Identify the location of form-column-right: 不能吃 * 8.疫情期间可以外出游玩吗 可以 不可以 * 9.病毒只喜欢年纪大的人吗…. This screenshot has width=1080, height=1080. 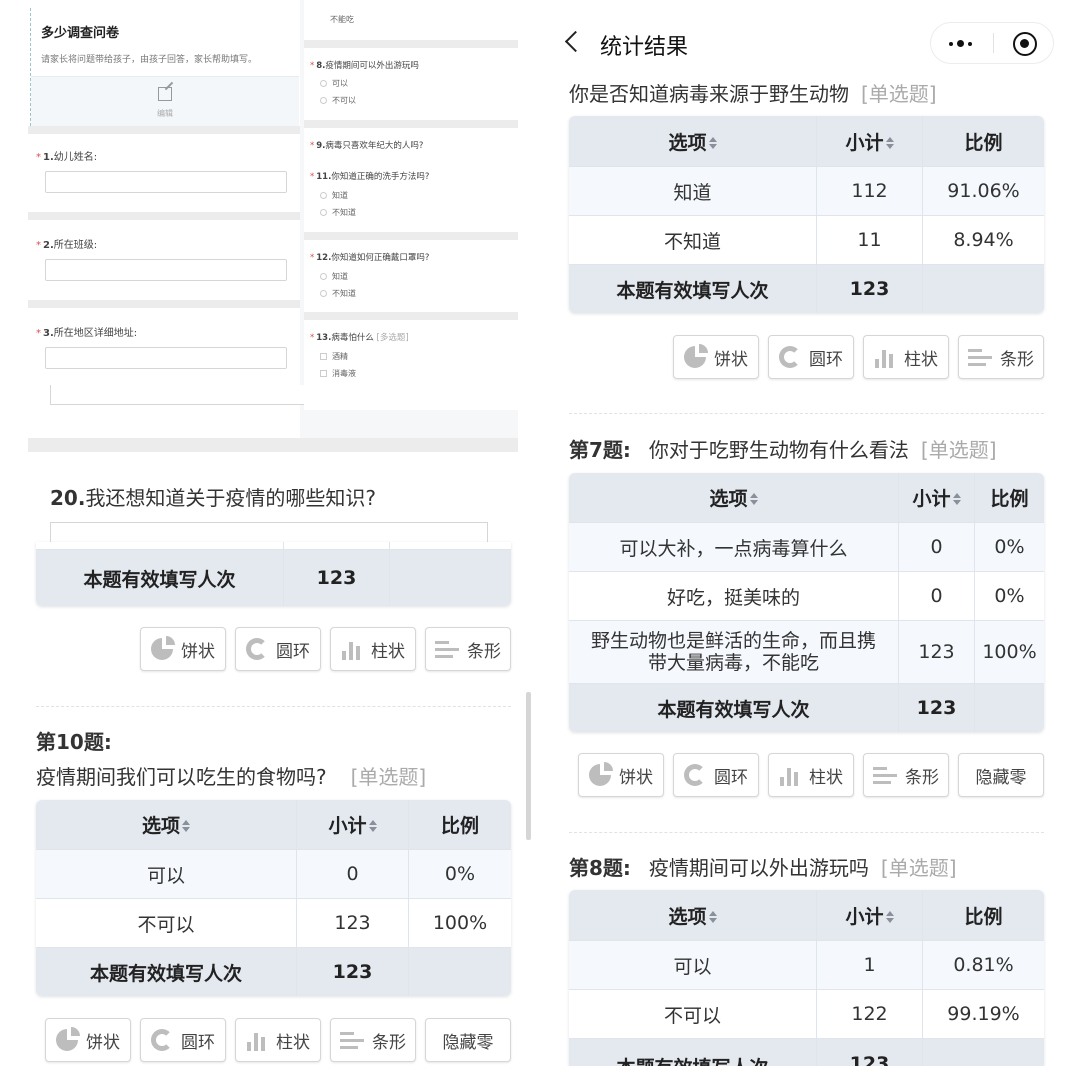
(411, 205).